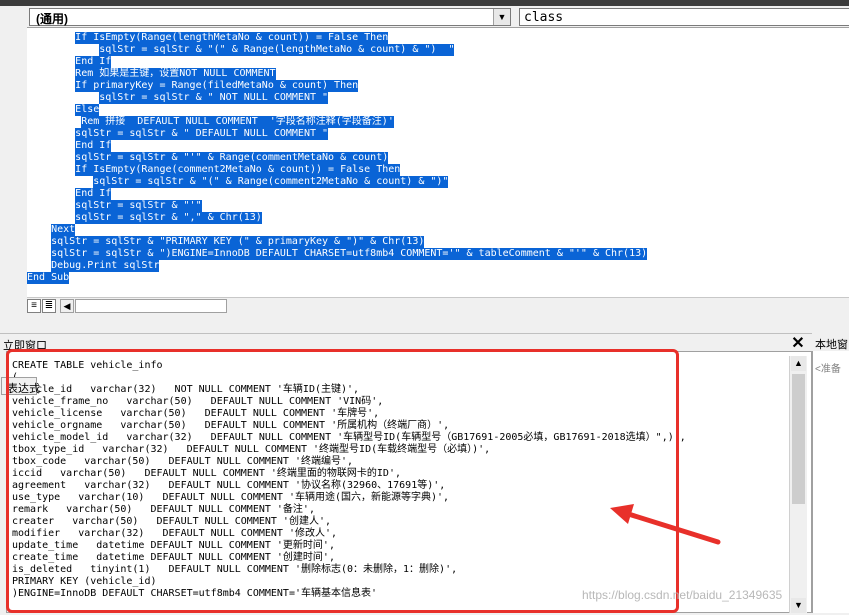 This screenshot has width=849, height=615. Describe the element at coordinates (337, 218) in the screenshot. I see `code-line: sqlStr = sqlStr & "," & Chr(13)` at that location.